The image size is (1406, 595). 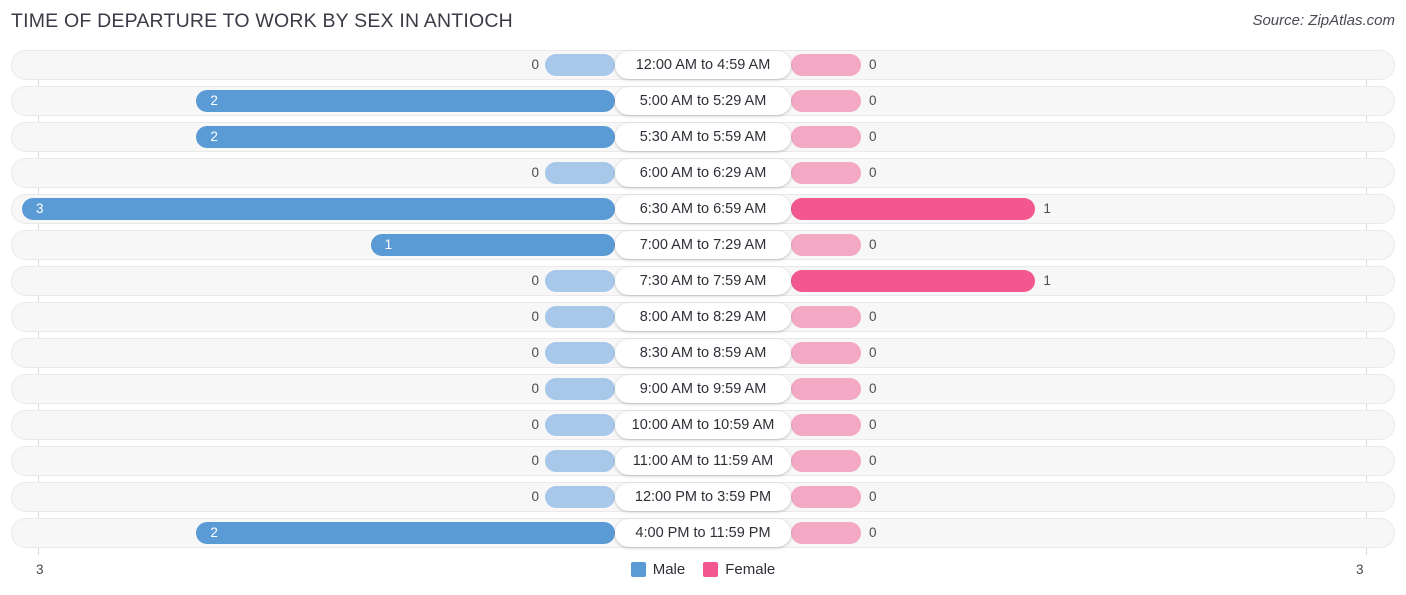 I want to click on male-value-label: 3, so click(x=40, y=208).